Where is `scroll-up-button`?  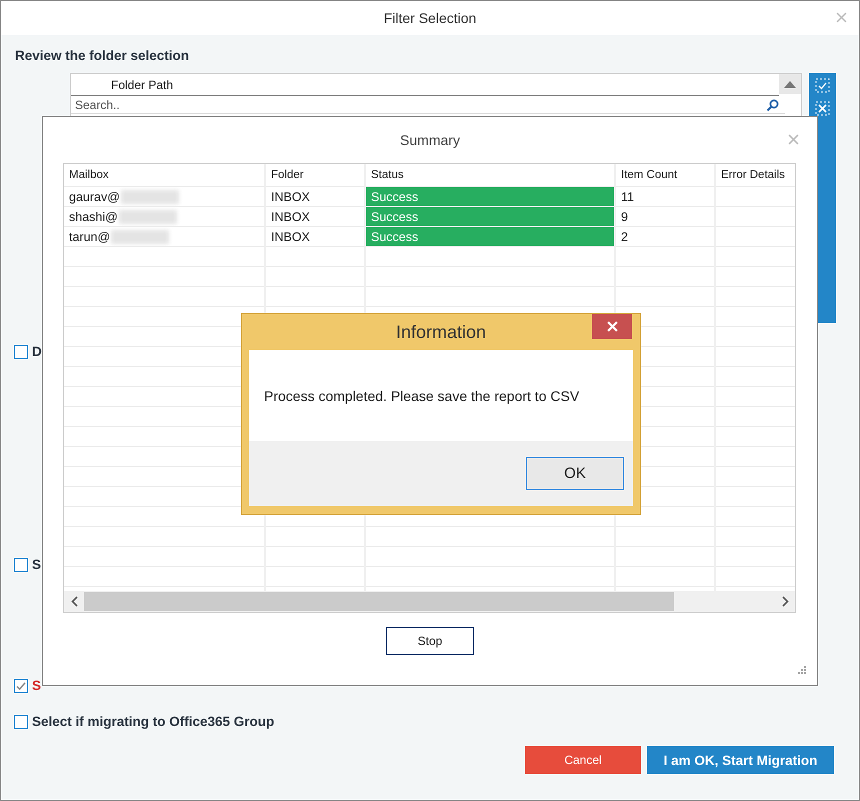 scroll-up-button is located at coordinates (790, 84).